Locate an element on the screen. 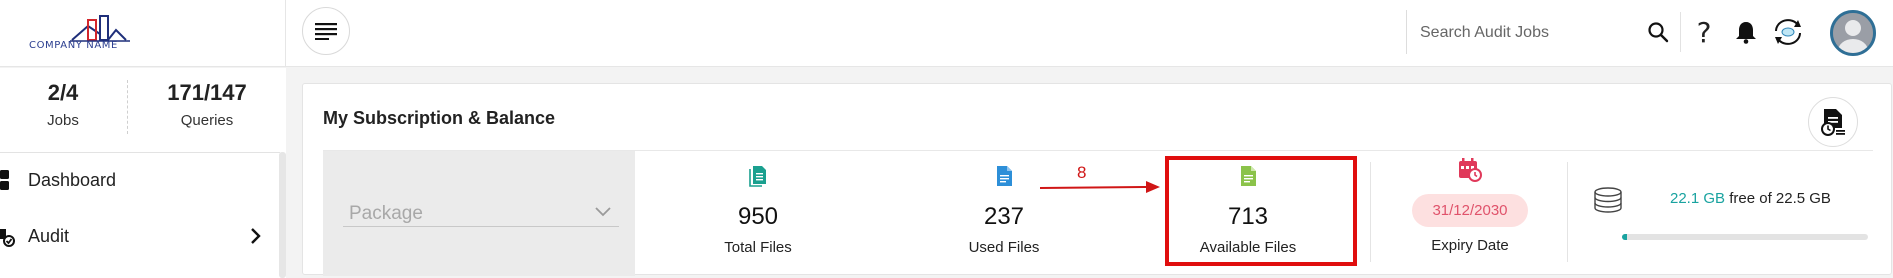 The image size is (1893, 278). search-icon is located at coordinates (1658, 32).